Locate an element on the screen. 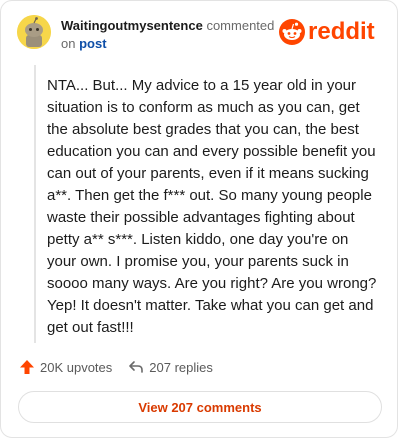  reddit-wordmark: reddit is located at coordinates (341, 31).